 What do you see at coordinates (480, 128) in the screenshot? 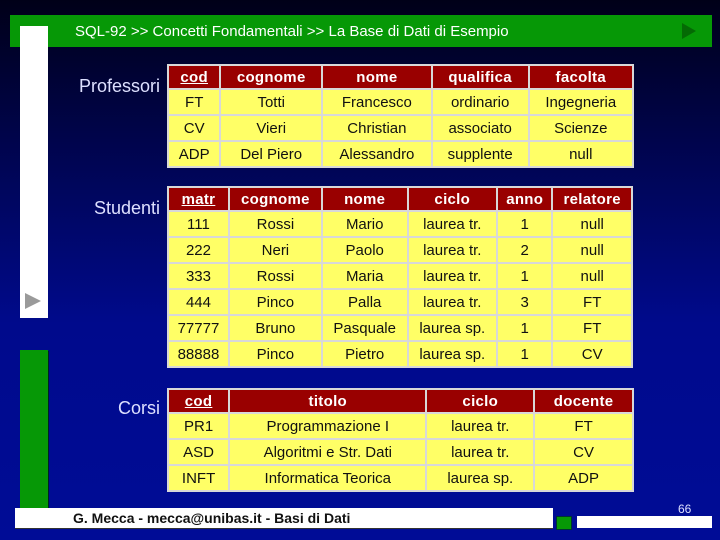
I see `table-cell-qualifica: associato` at bounding box center [480, 128].